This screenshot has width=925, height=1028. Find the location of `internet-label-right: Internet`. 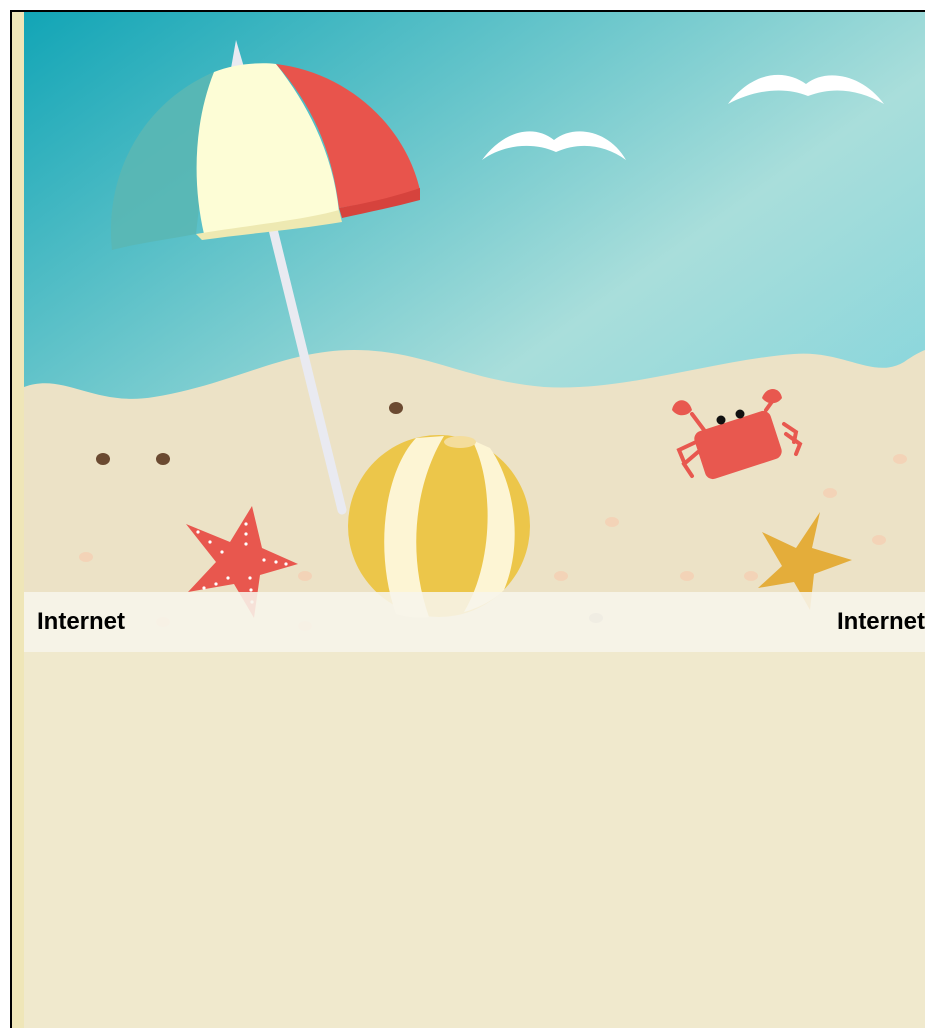

internet-label-right: Internet is located at coordinates (880, 621).